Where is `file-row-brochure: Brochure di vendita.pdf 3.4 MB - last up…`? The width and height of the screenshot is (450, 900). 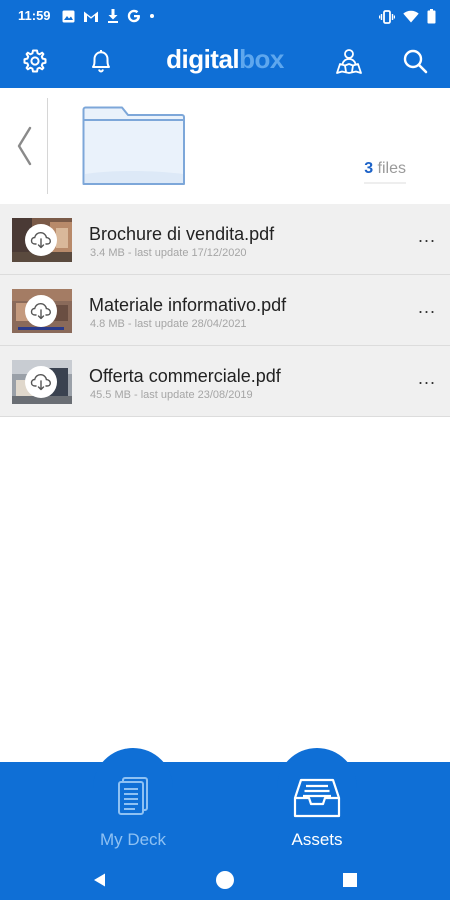 file-row-brochure: Brochure di vendita.pdf 3.4 MB - last up… is located at coordinates (225, 239).